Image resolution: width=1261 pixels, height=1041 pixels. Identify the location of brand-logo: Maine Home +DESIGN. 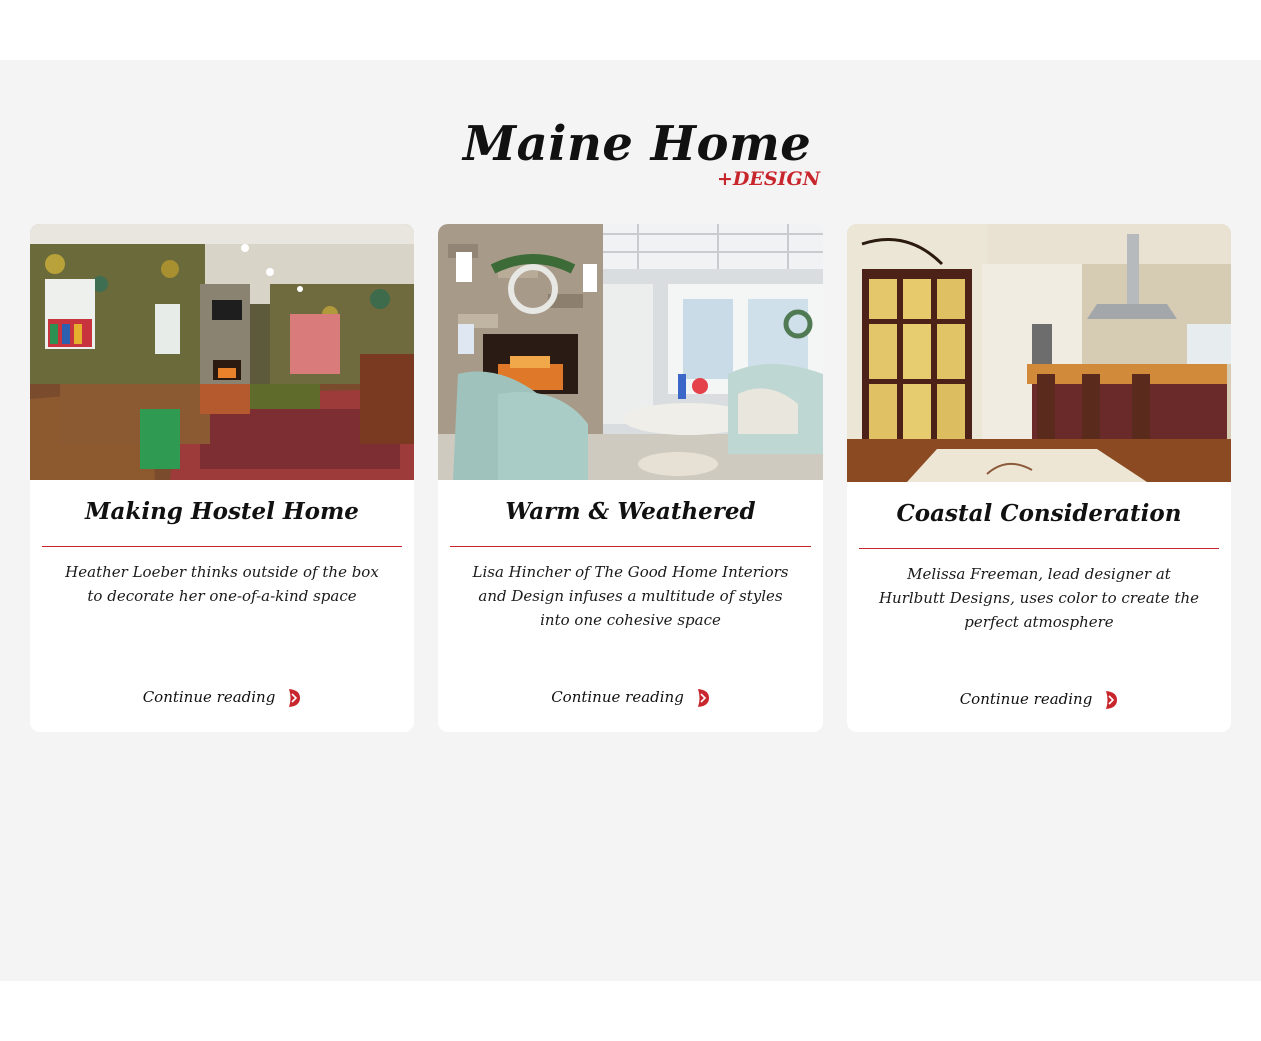
(630, 155).